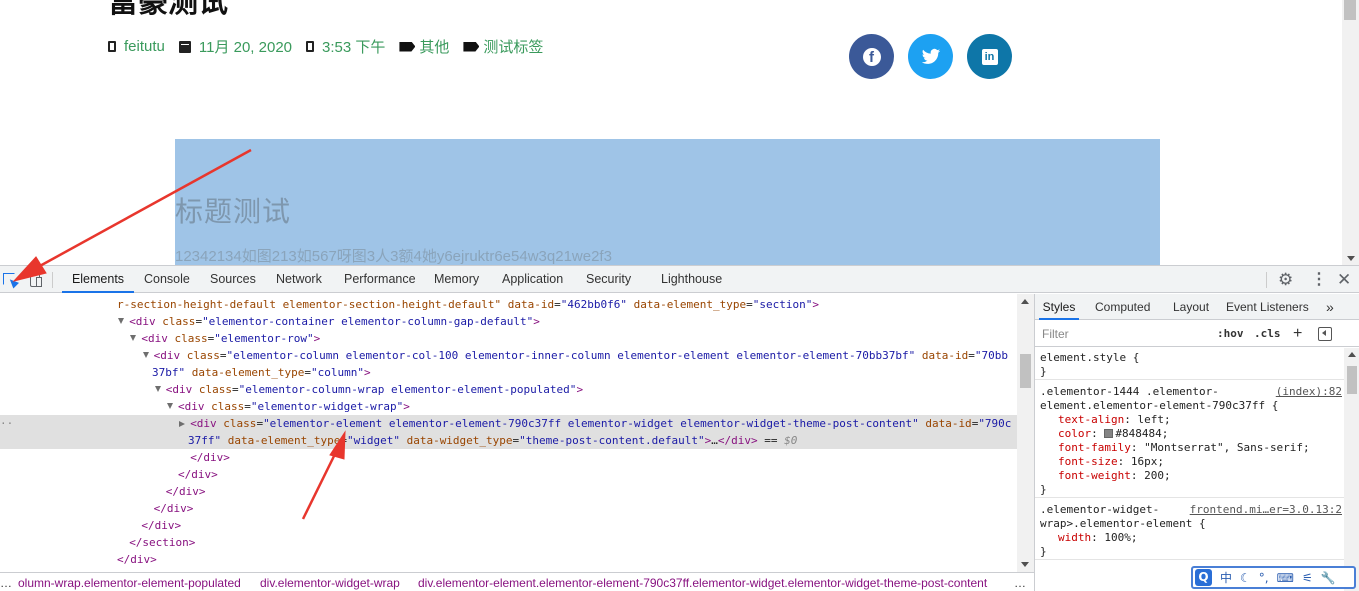 This screenshot has height=591, width=1359. I want to click on breadcrumb-item: div.elementor-widget-wrap, so click(330, 583).